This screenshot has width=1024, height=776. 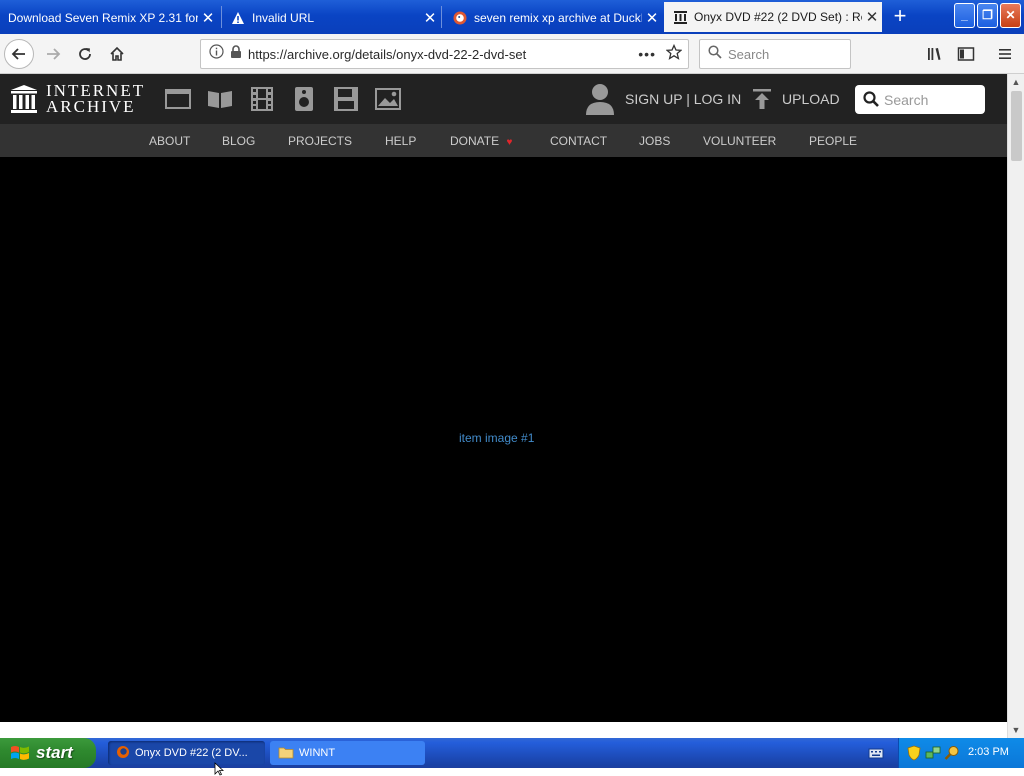 I want to click on nav-donate-label: DONATE, so click(x=475, y=141).